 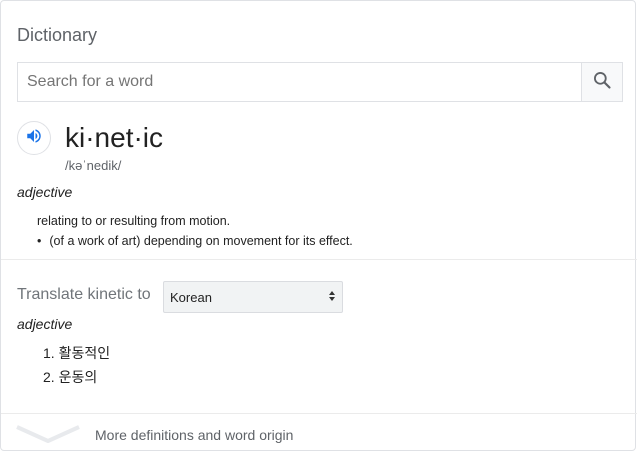 I want to click on speaker-icon, so click(x=34, y=138).